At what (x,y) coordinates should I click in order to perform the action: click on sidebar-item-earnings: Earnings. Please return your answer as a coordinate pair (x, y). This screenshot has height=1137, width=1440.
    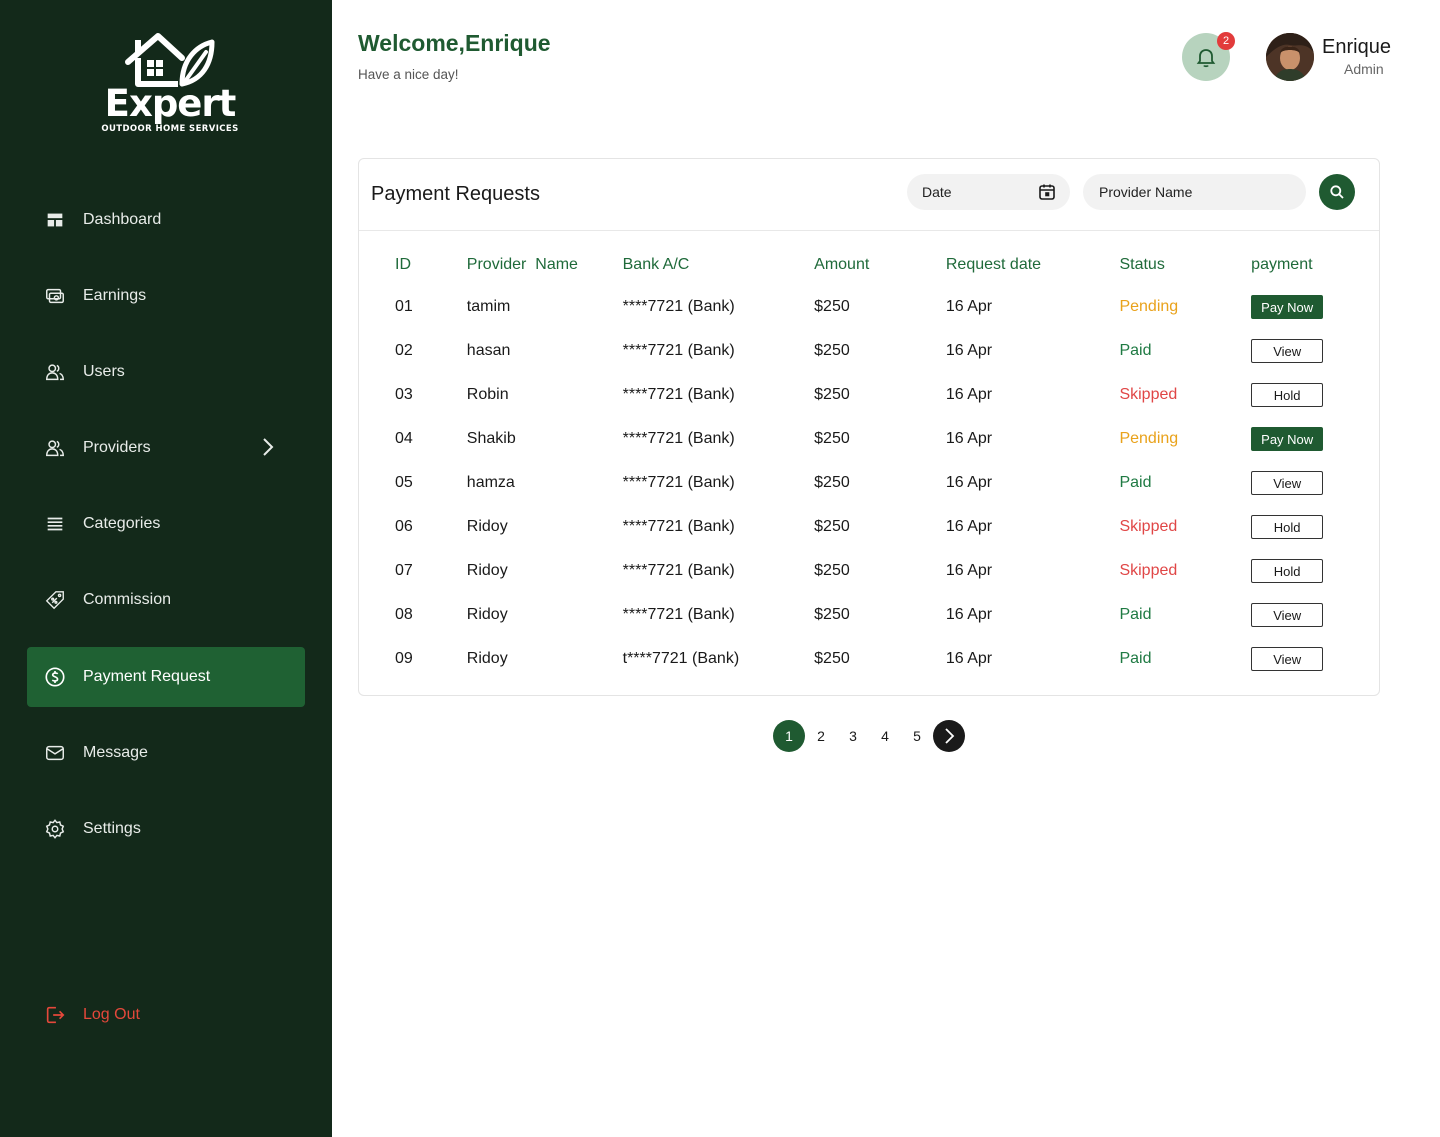
    Looking at the image, I should click on (166, 296).